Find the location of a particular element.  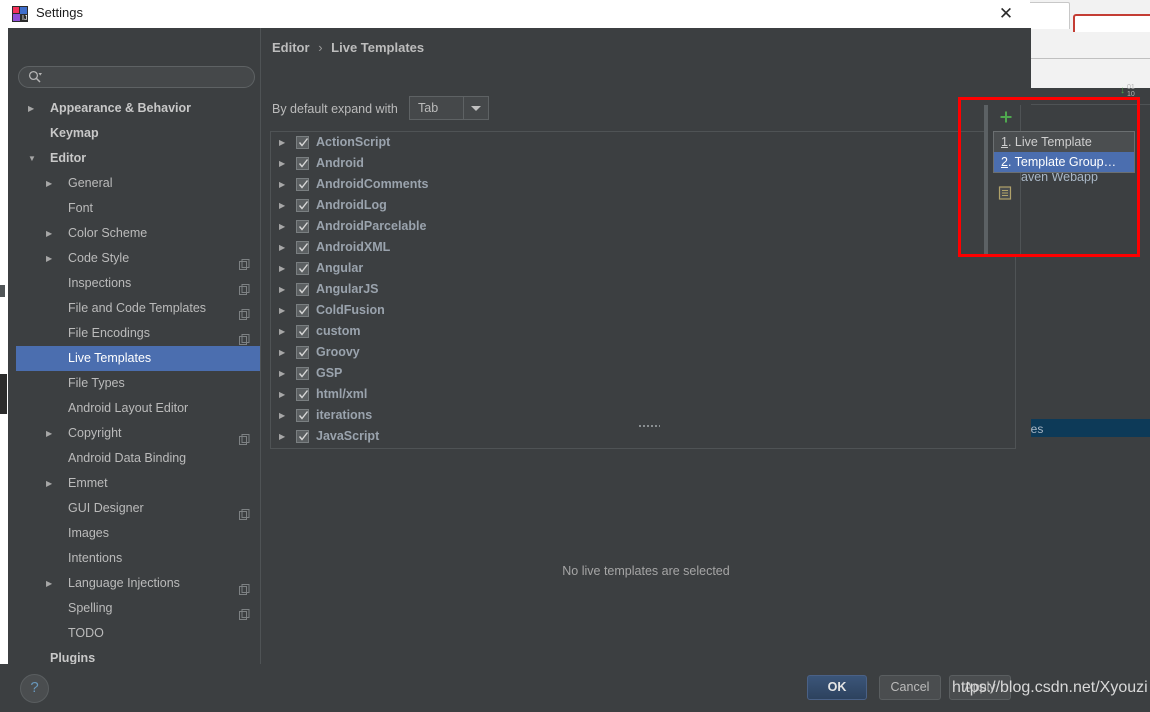

template-group-row: ▶ Android is located at coordinates (643, 163).